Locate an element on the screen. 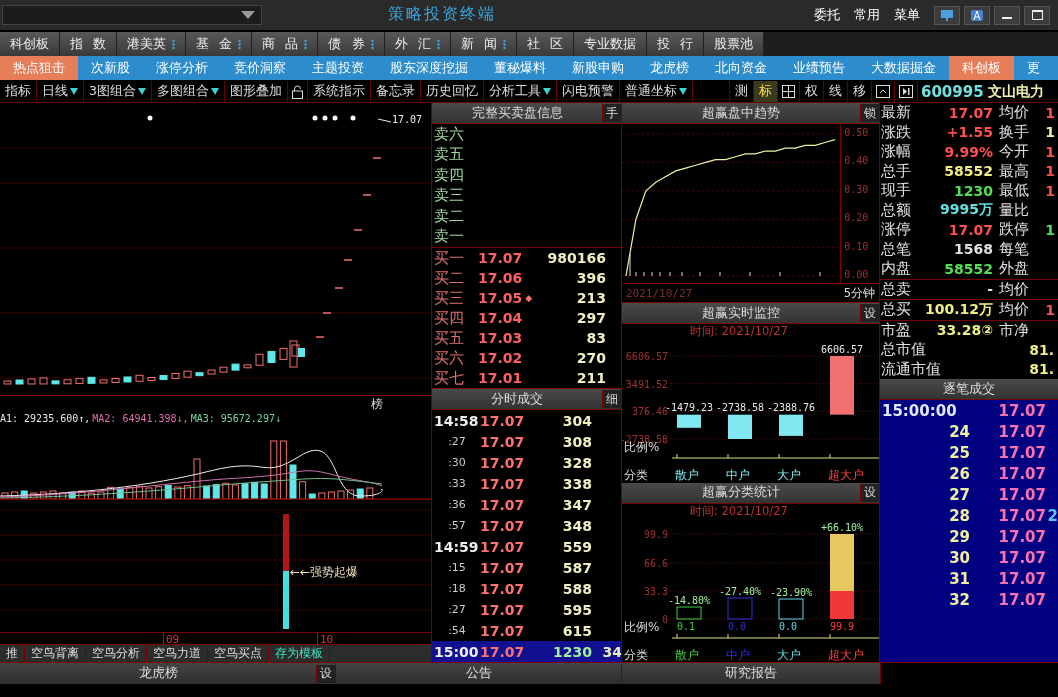 This screenshot has height=697, width=1058. quote-value: 17.07 is located at coordinates (970, 229).